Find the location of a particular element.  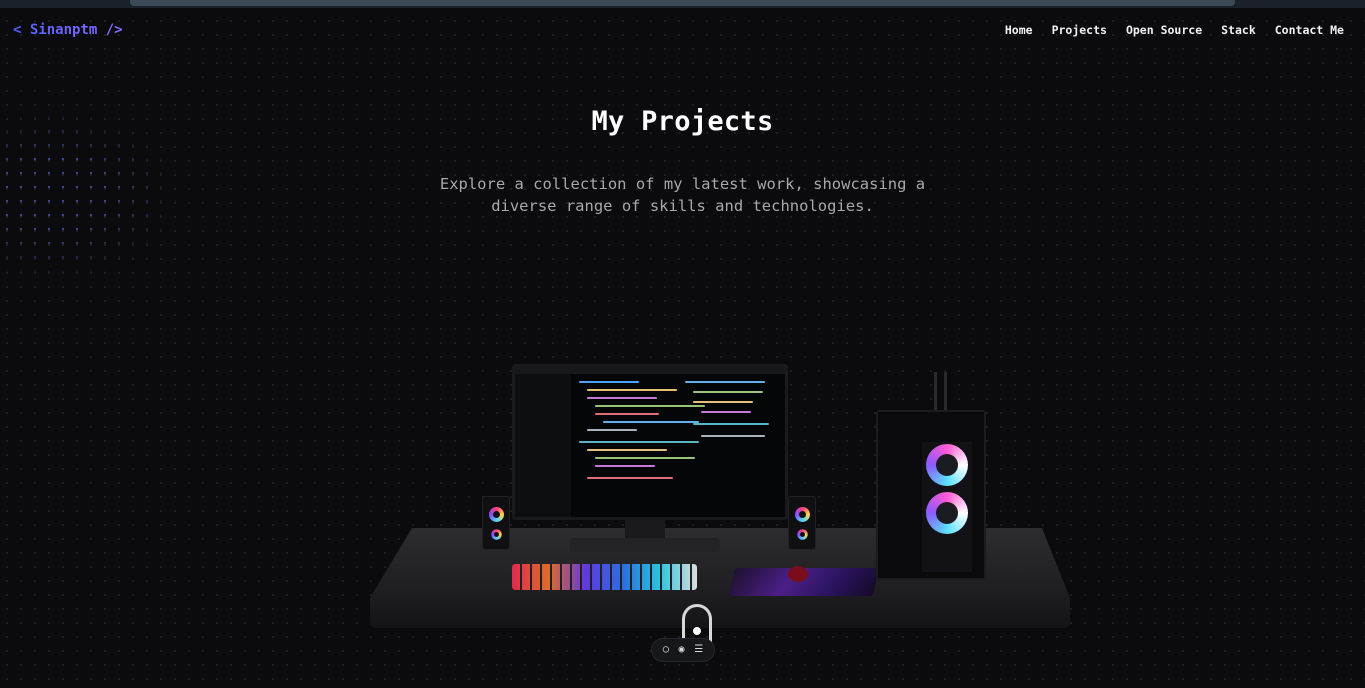

nav-link-stack: Stack is located at coordinates (1238, 30).